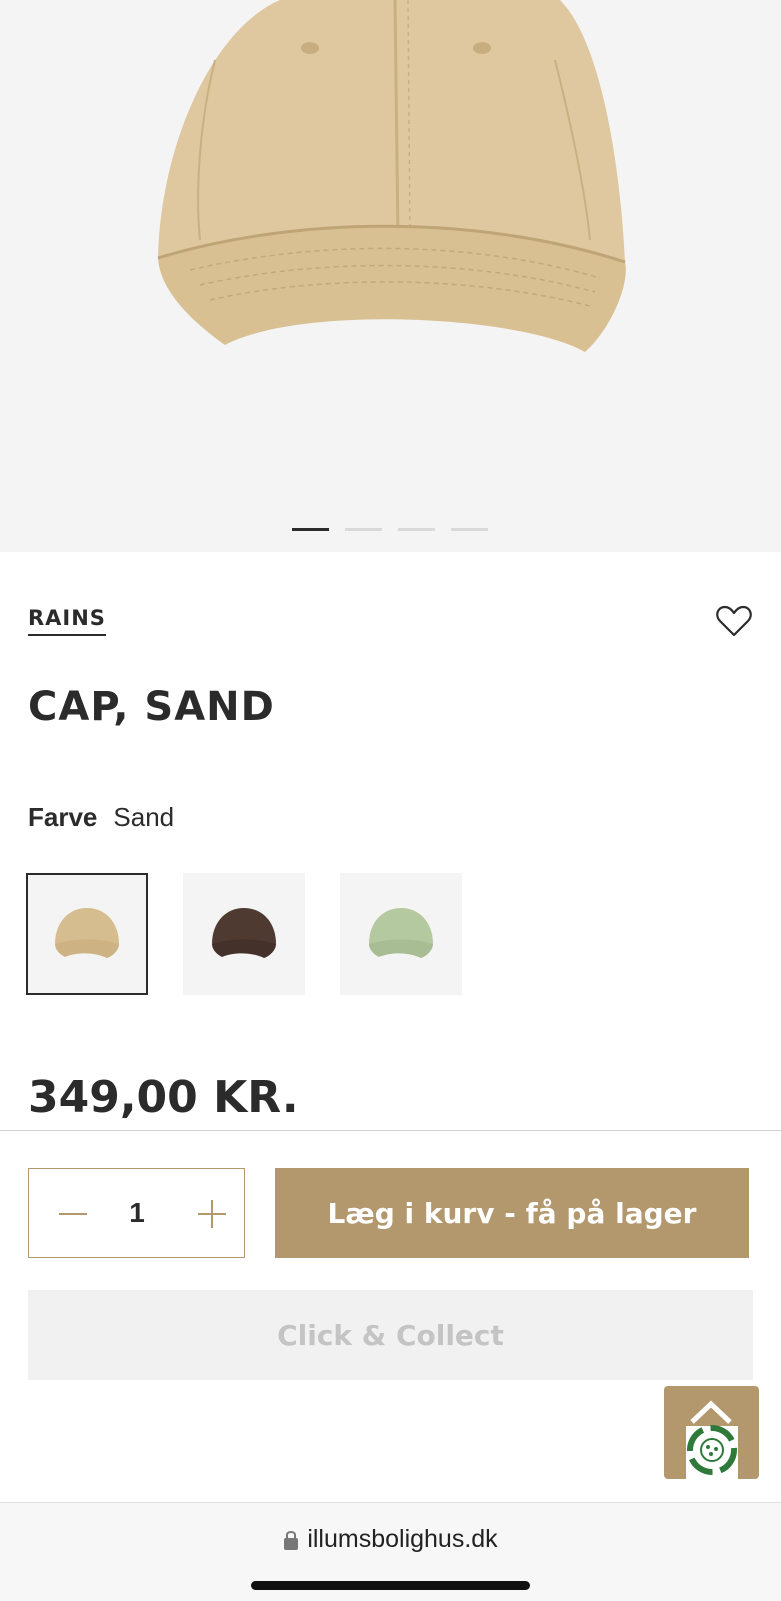  Describe the element at coordinates (291, 1541) in the screenshot. I see `lock-icon` at that location.